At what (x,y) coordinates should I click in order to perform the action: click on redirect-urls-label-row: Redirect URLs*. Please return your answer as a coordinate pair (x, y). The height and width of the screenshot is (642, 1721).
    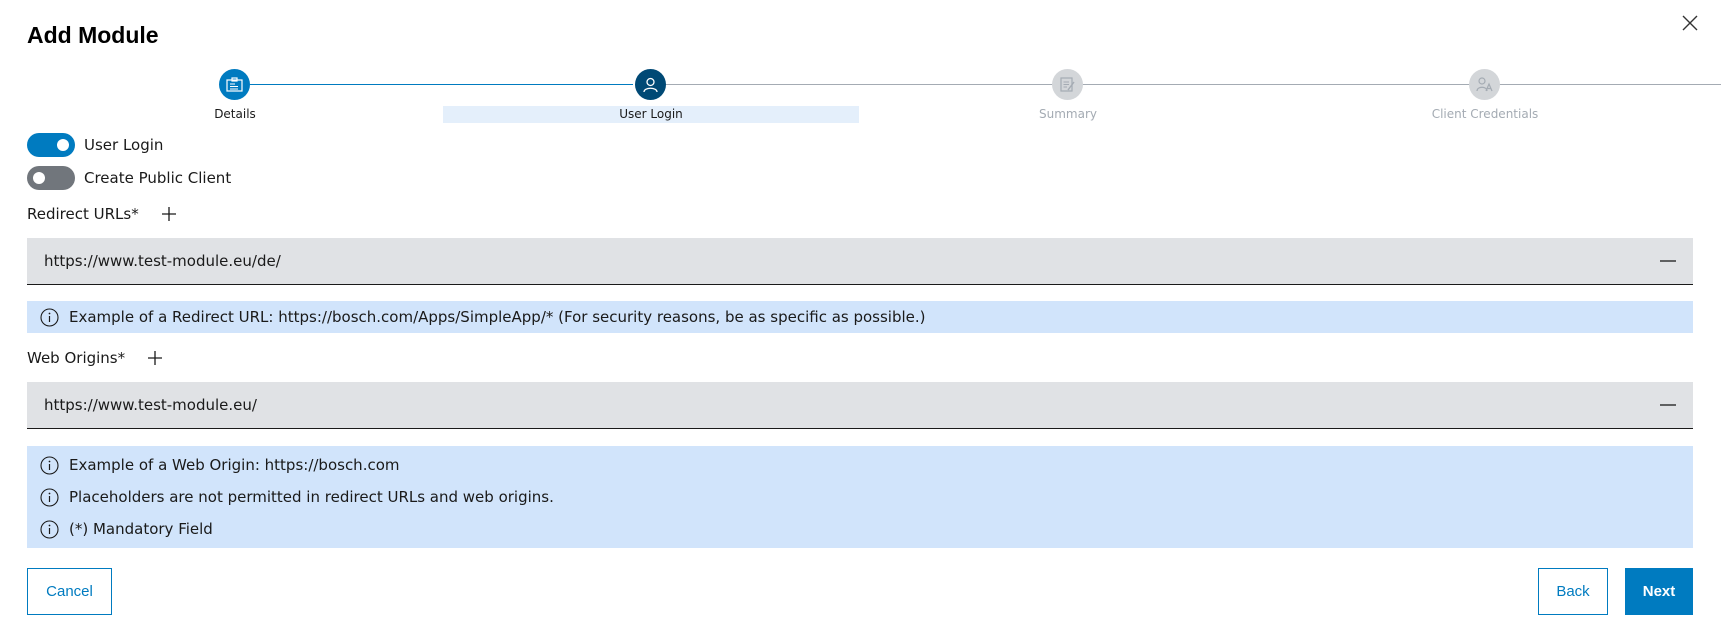
    Looking at the image, I should click on (102, 214).